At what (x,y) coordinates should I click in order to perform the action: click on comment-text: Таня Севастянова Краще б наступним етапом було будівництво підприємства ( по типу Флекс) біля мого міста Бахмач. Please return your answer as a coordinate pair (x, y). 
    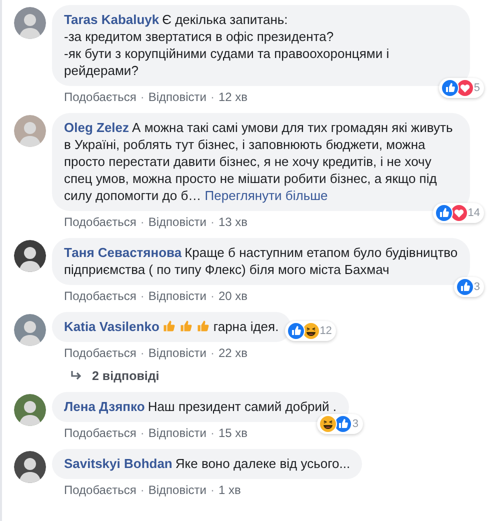
    Looking at the image, I should click on (261, 261).